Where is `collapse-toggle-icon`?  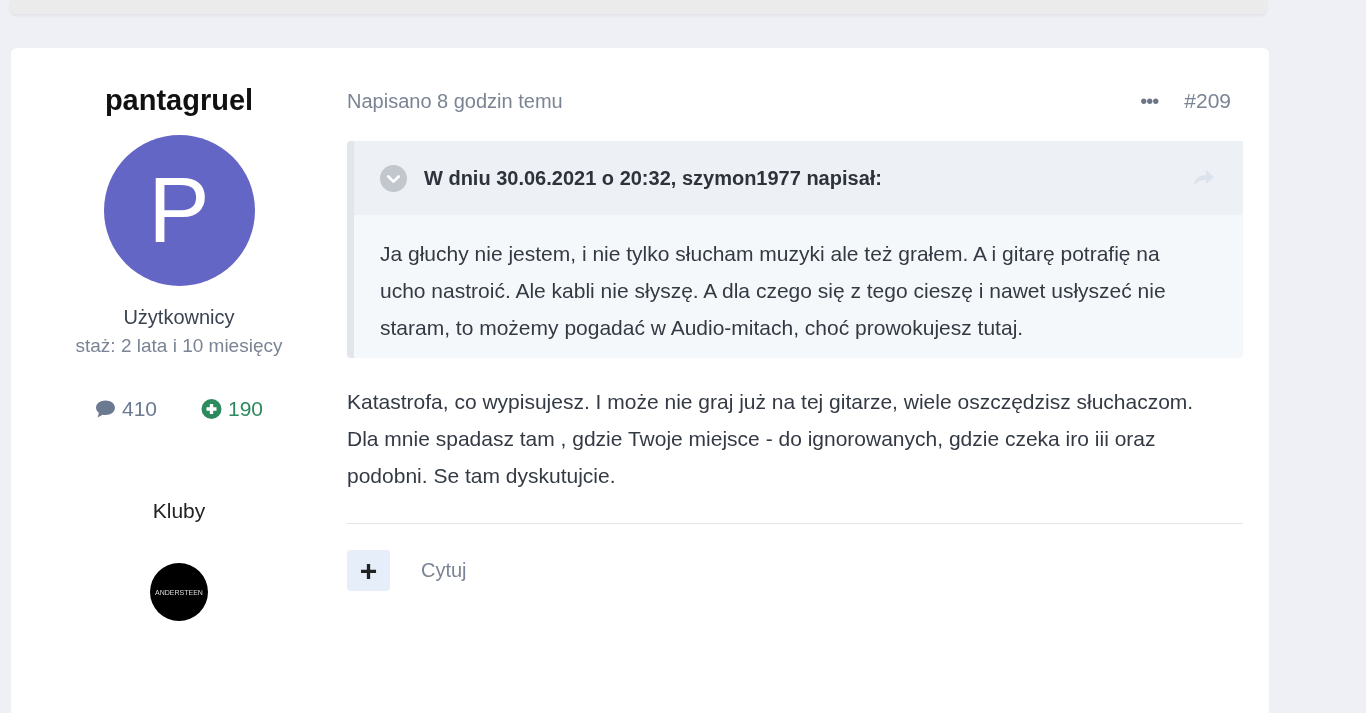
collapse-toggle-icon is located at coordinates (393, 178).